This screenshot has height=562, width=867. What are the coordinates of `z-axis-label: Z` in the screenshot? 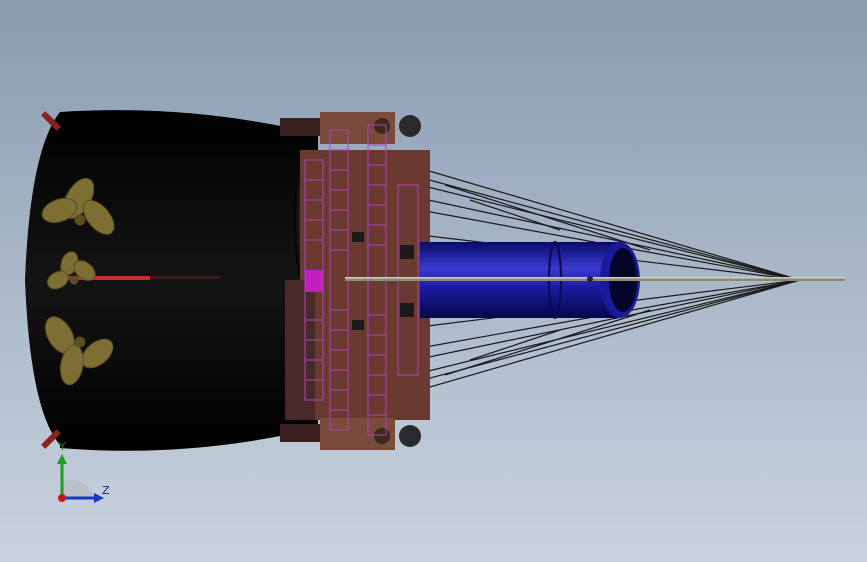 It's located at (106, 490).